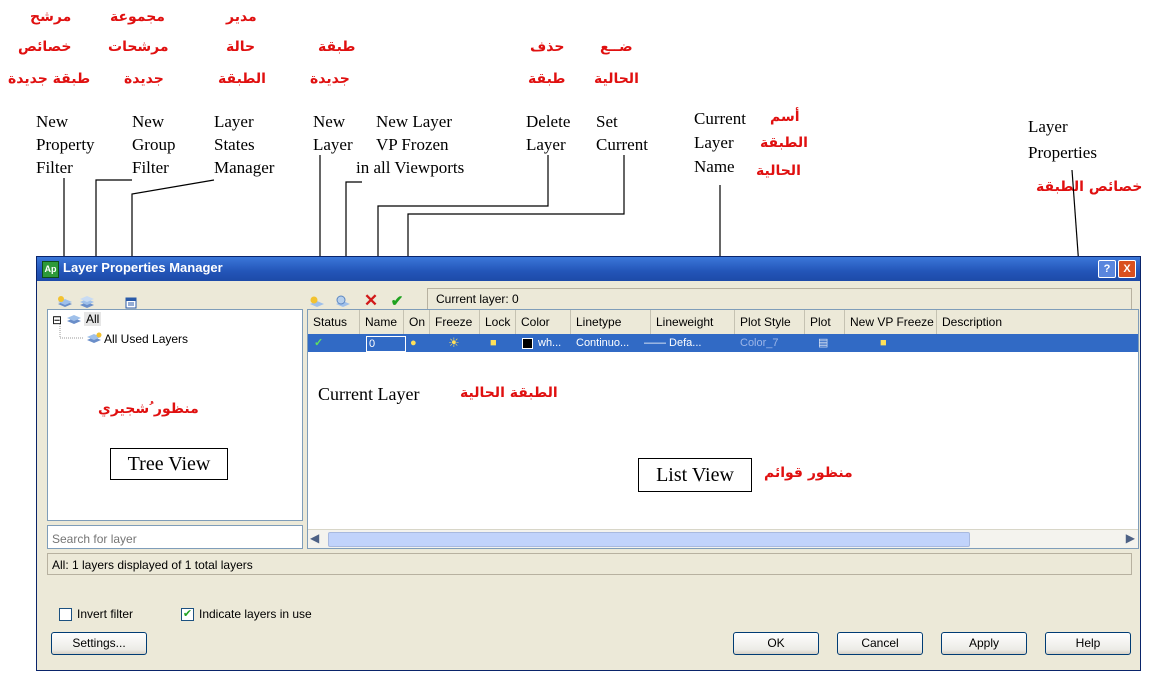 The width and height of the screenshot is (1159, 679). What do you see at coordinates (94, 339) in the screenshot?
I see `all-used-layers-icon` at bounding box center [94, 339].